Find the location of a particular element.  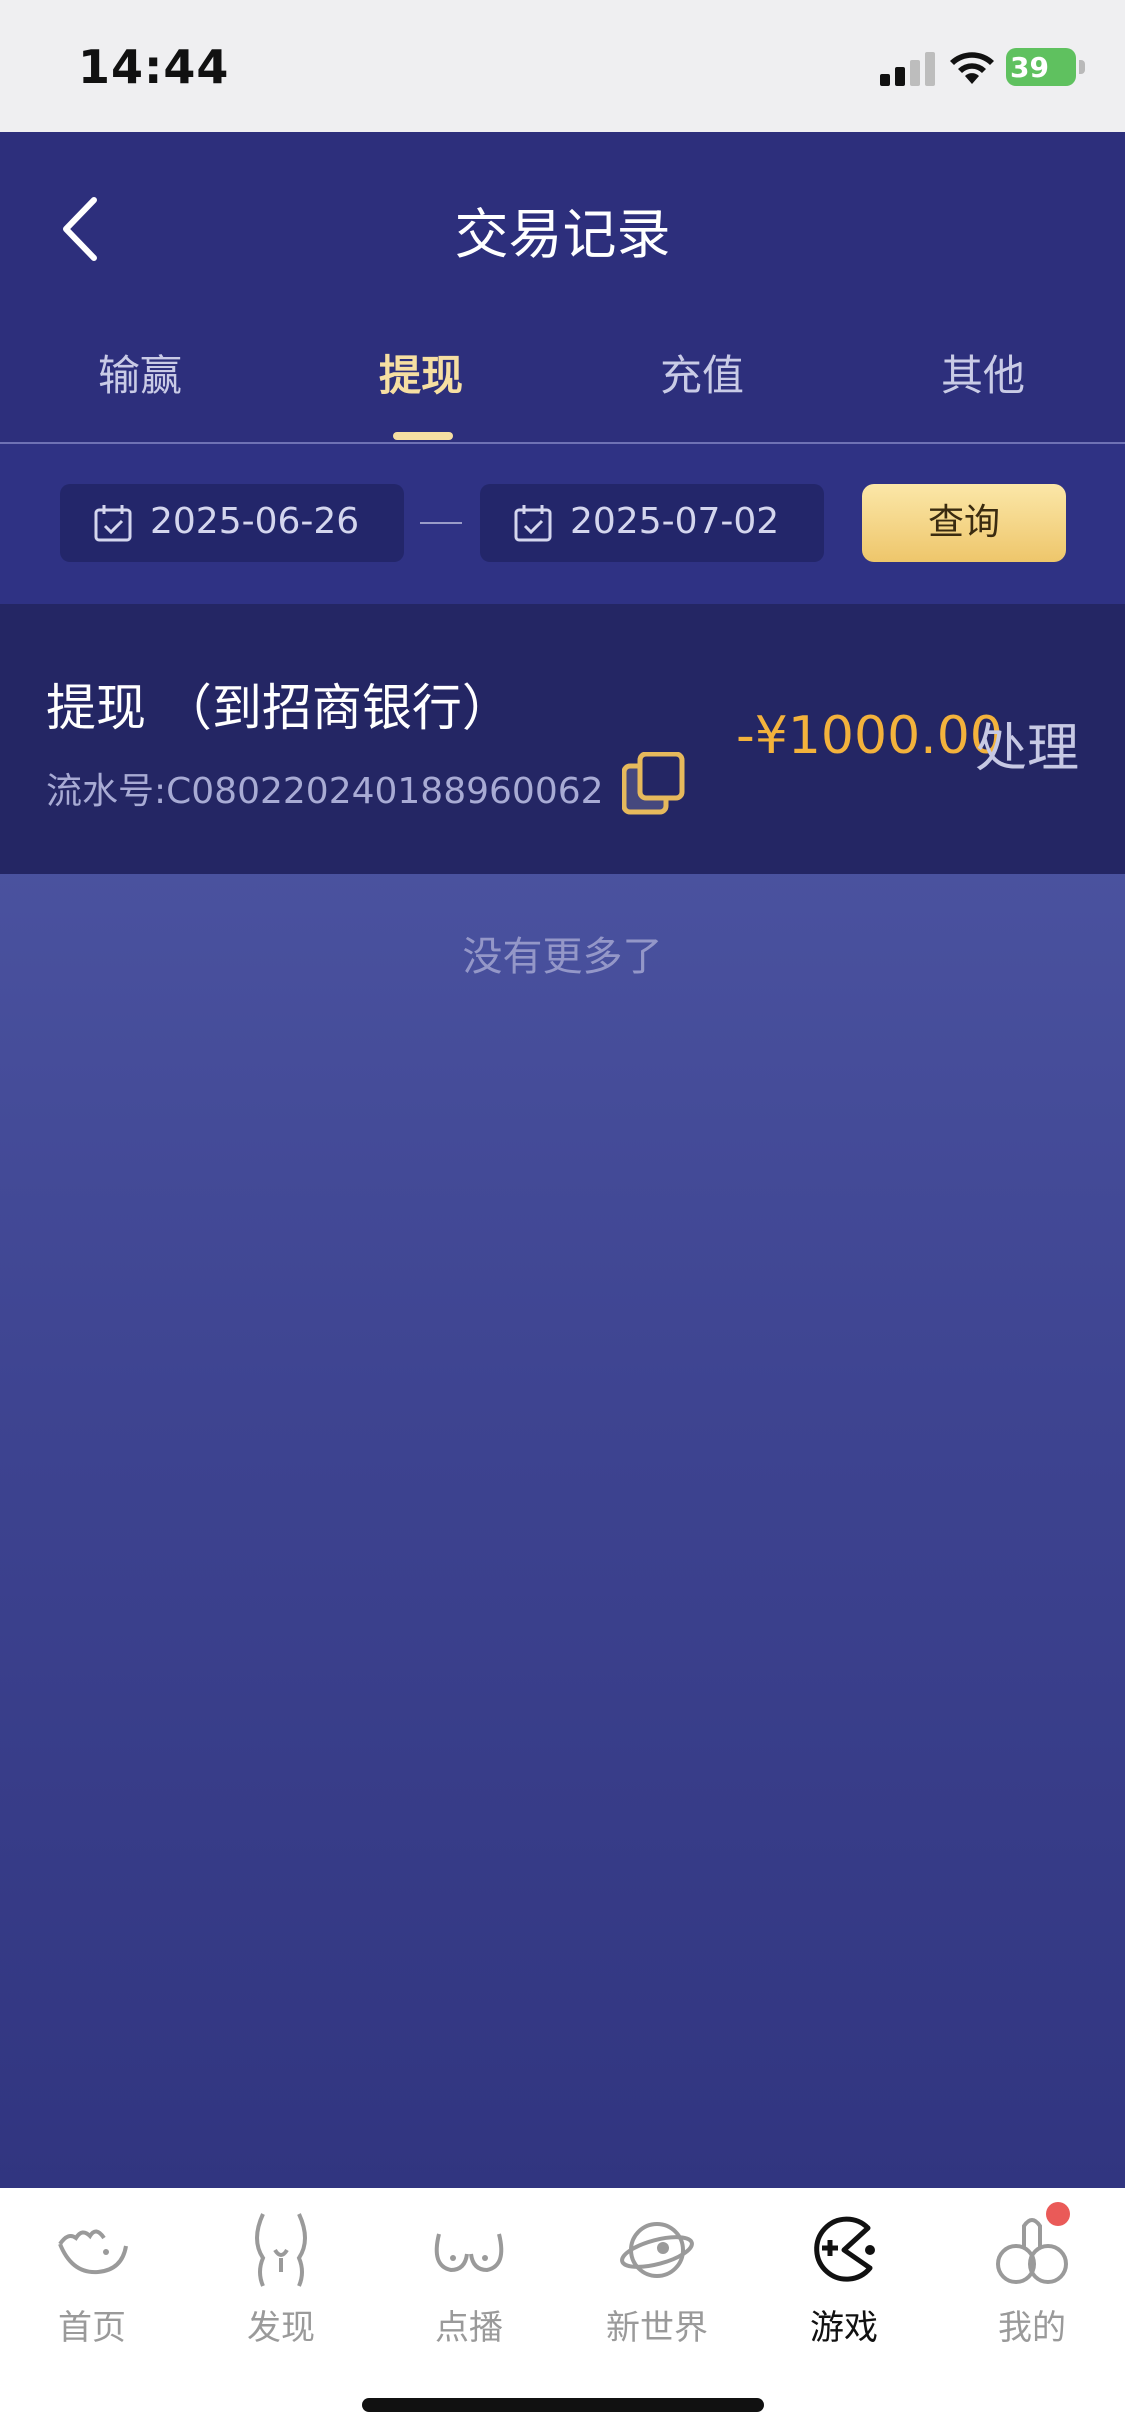

tab-deposit: 充值 is located at coordinates (702, 372).